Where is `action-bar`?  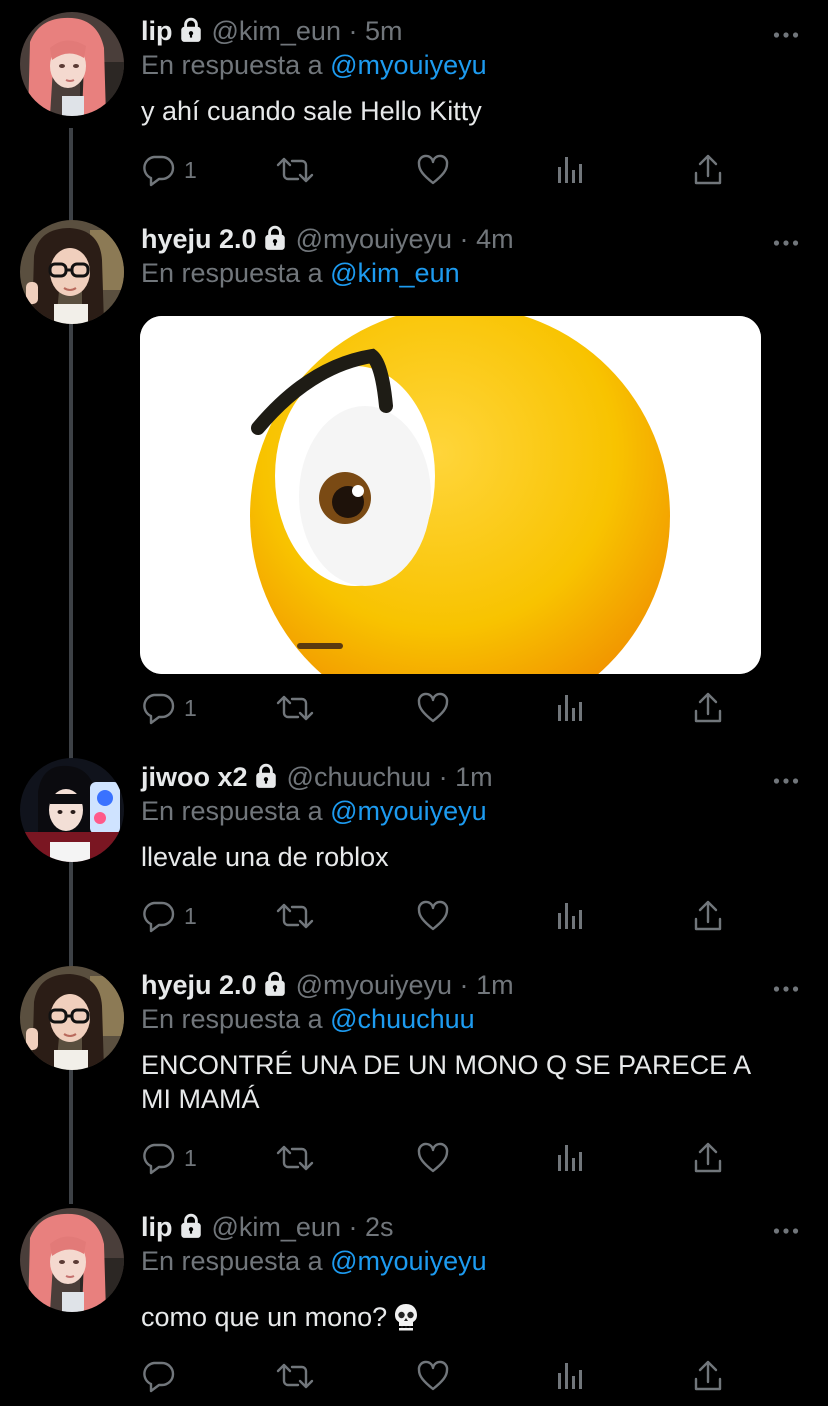
action-bar is located at coordinates (441, 1376).